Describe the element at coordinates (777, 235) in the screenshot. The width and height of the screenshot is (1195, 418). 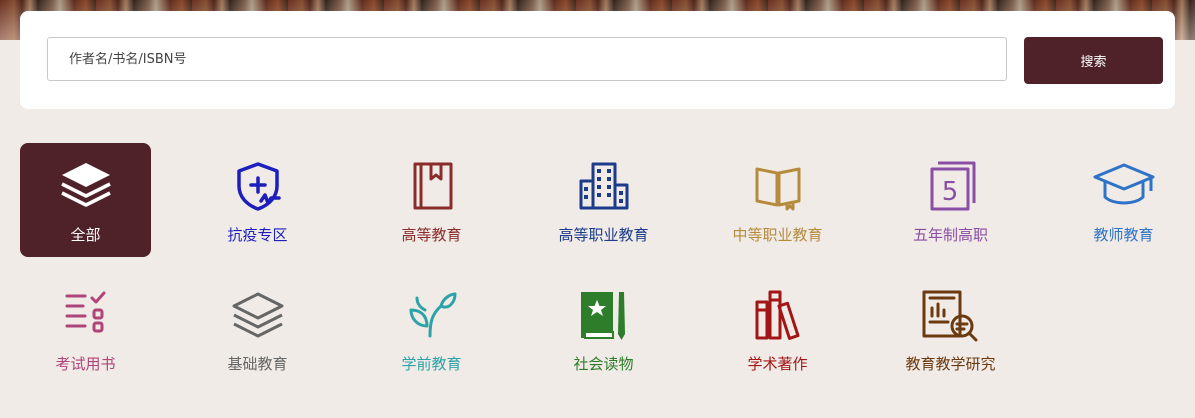
I see `category-label: 中等职业教育` at that location.